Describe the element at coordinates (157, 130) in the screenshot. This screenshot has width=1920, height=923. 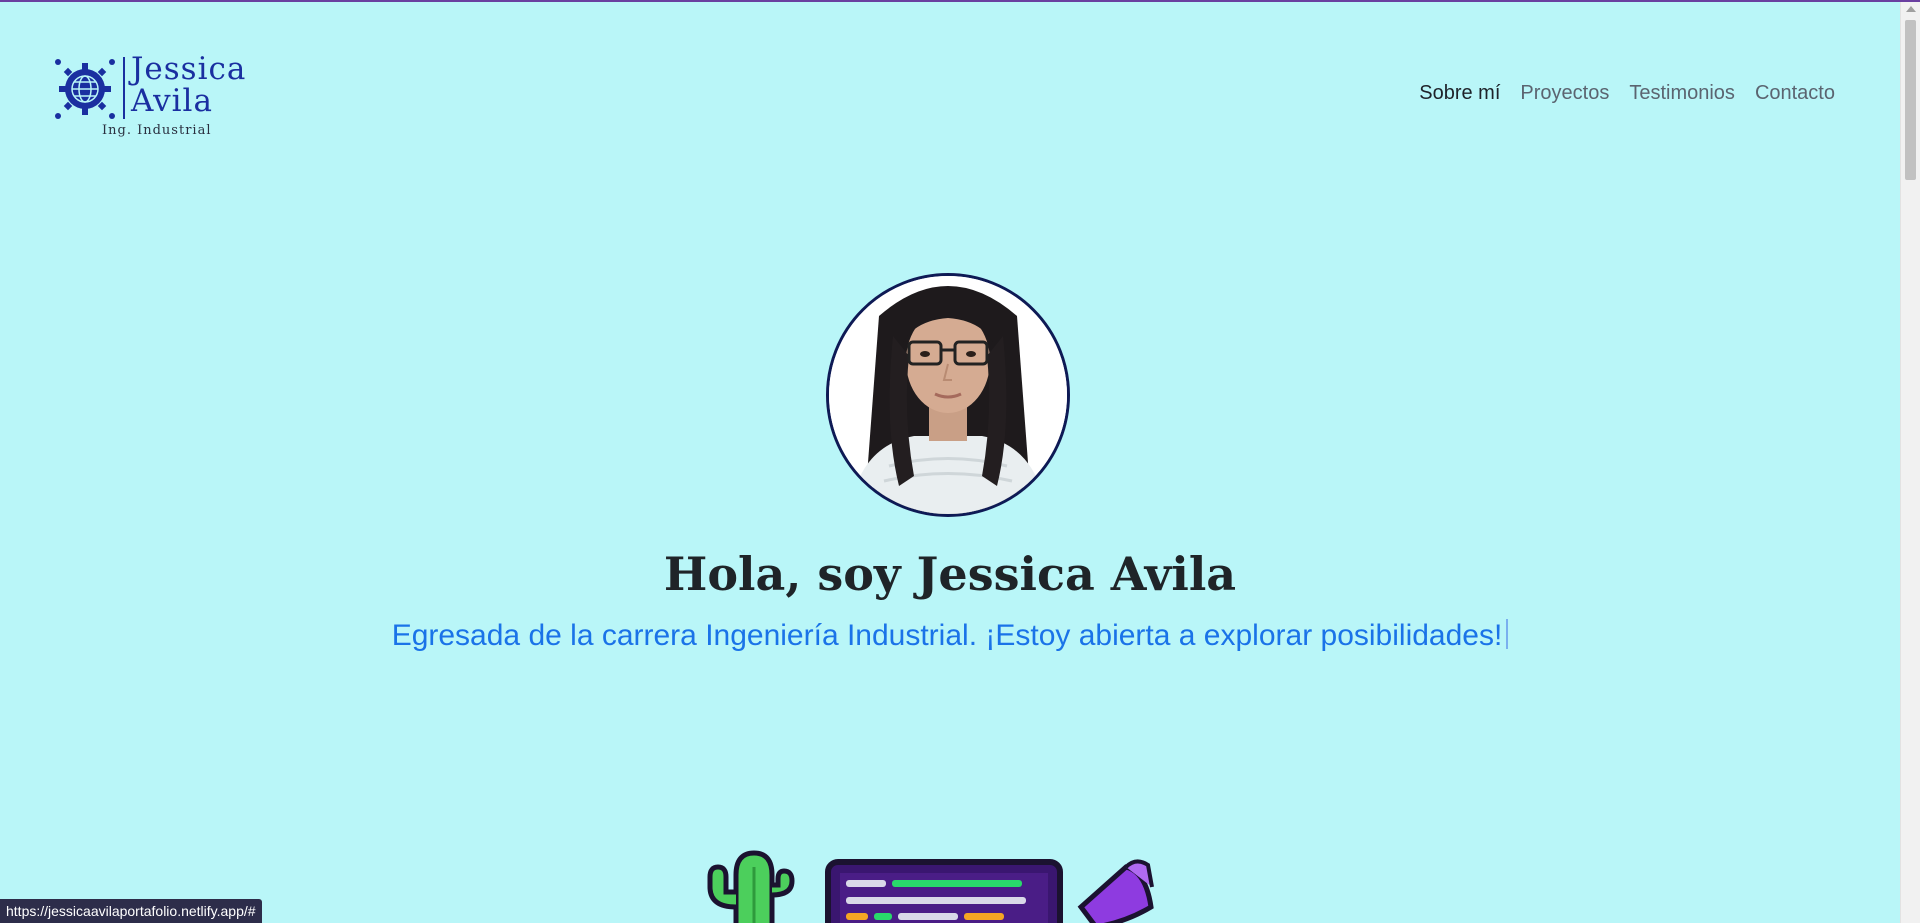
I see `logo-subtitle: Ing. Industrial` at that location.